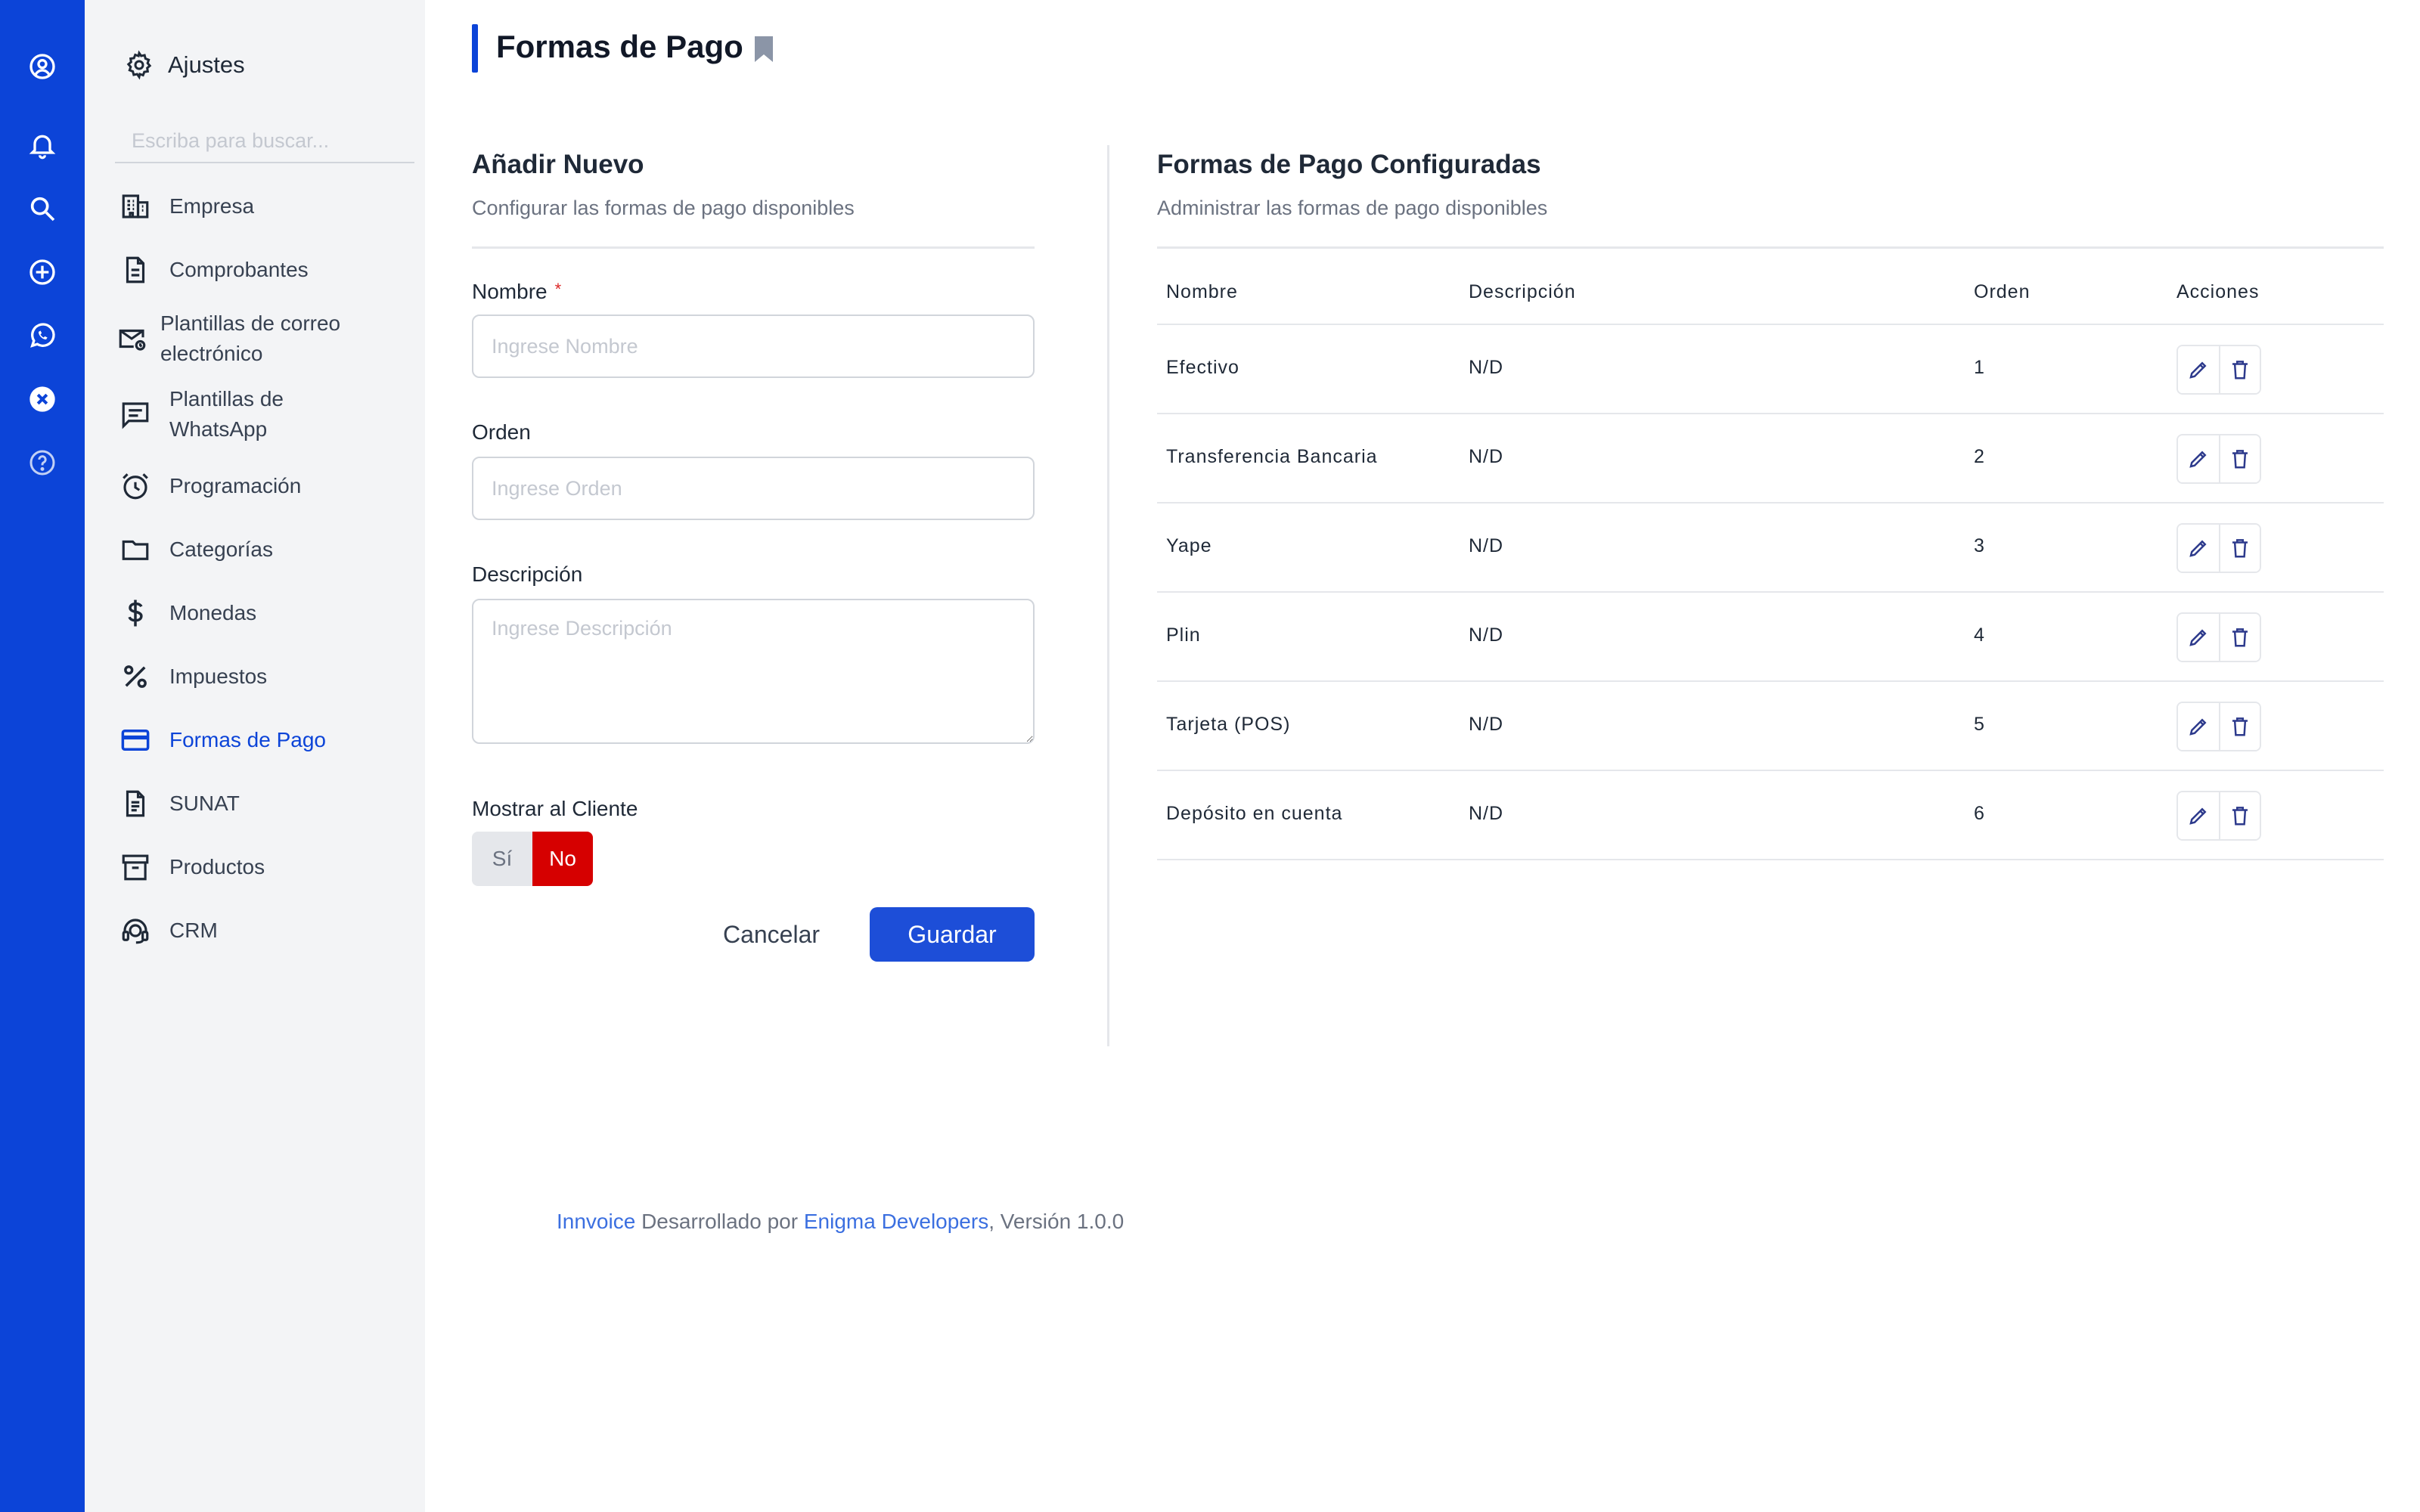 Image resolution: width=2420 pixels, height=1512 pixels. I want to click on sidebar-item-impuestos: Impuestos, so click(270, 676).